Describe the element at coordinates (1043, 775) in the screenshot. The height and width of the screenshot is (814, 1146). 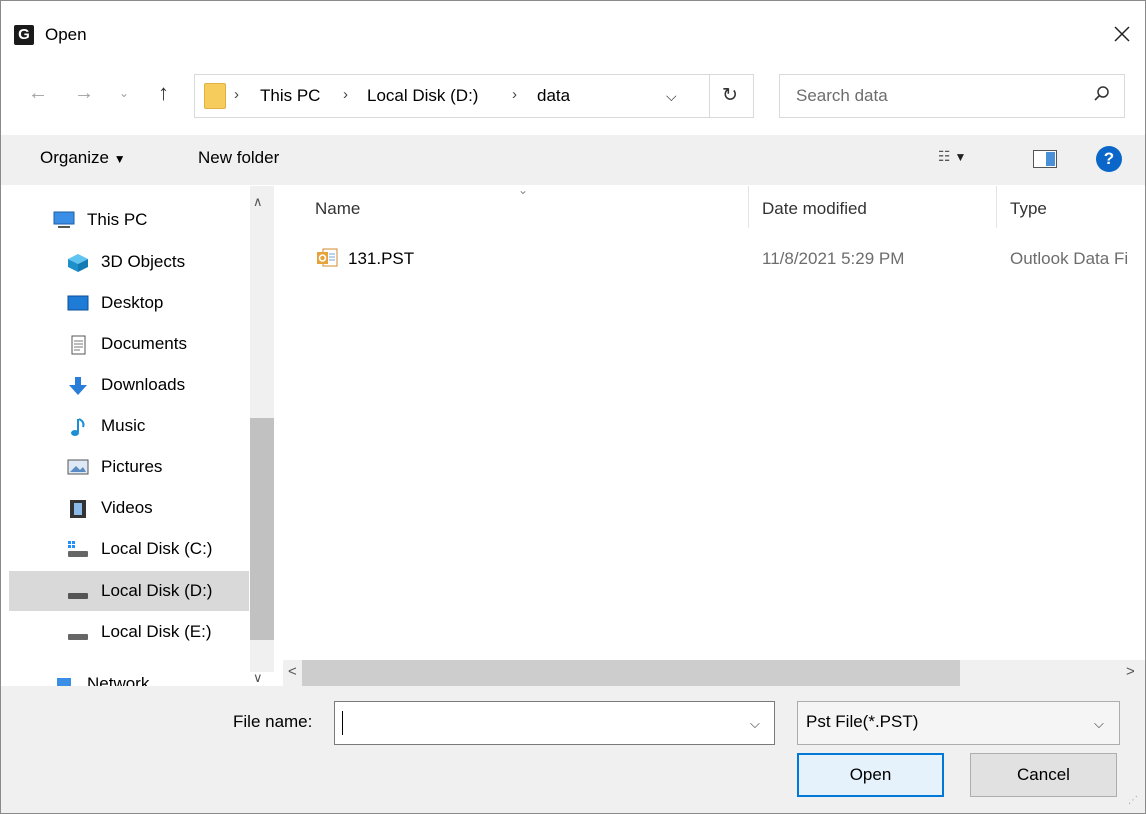
I see `cancel-button: Cancel` at that location.